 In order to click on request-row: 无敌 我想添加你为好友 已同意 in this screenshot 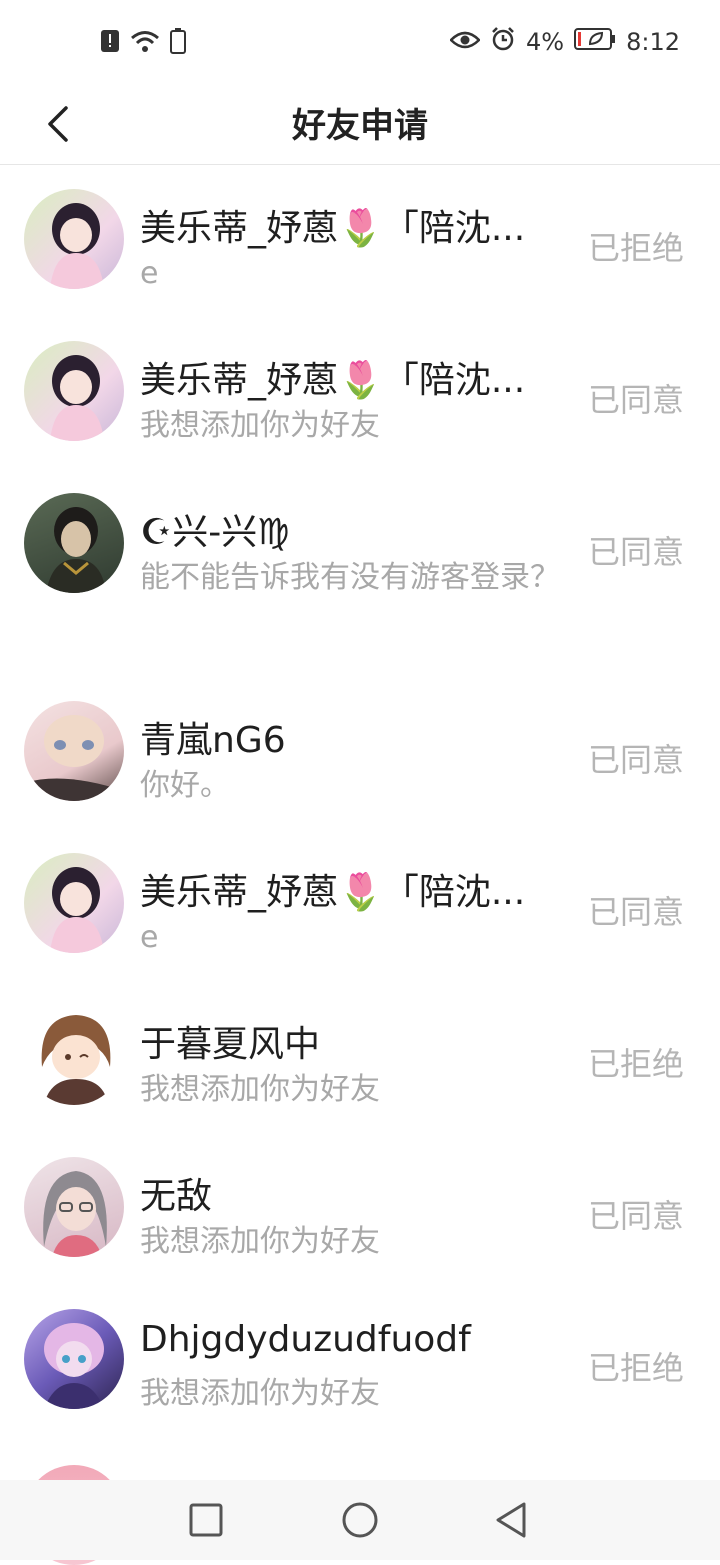, I will do `click(360, 1209)`.